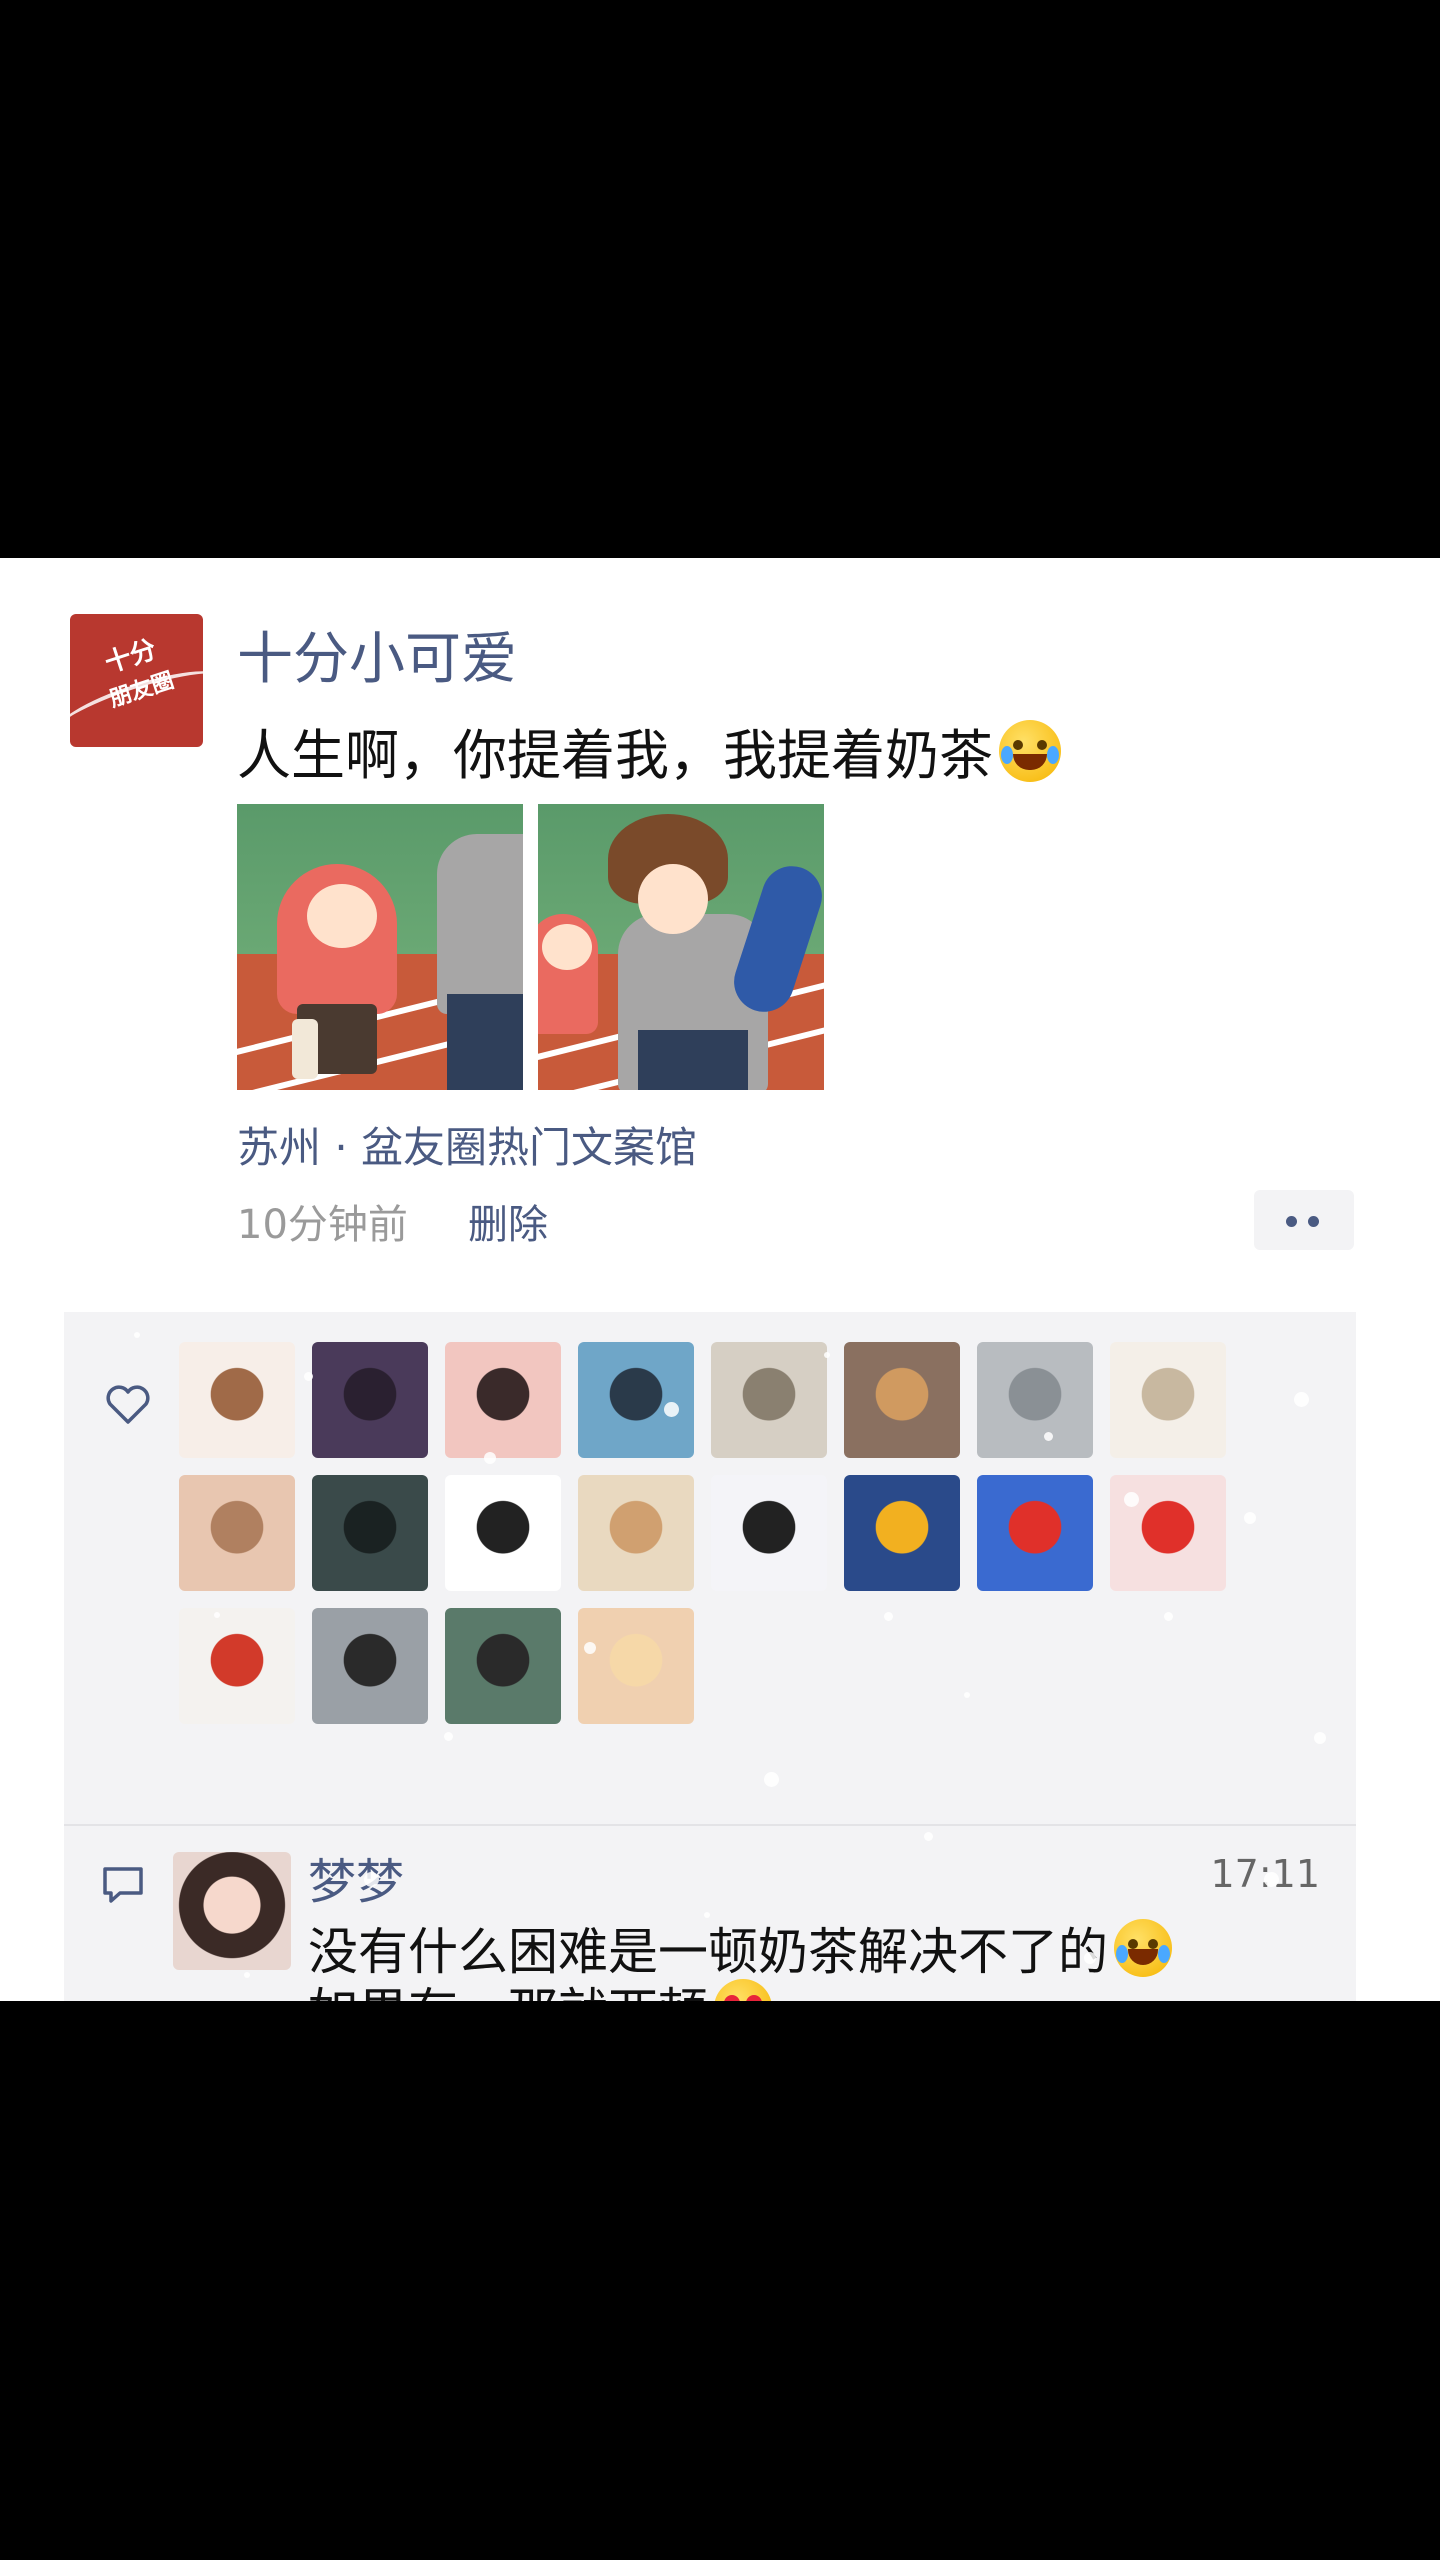 This screenshot has height=2560, width=1440. What do you see at coordinates (136, 680) in the screenshot?
I see `poster-avatar: 十分 朋友圈` at bounding box center [136, 680].